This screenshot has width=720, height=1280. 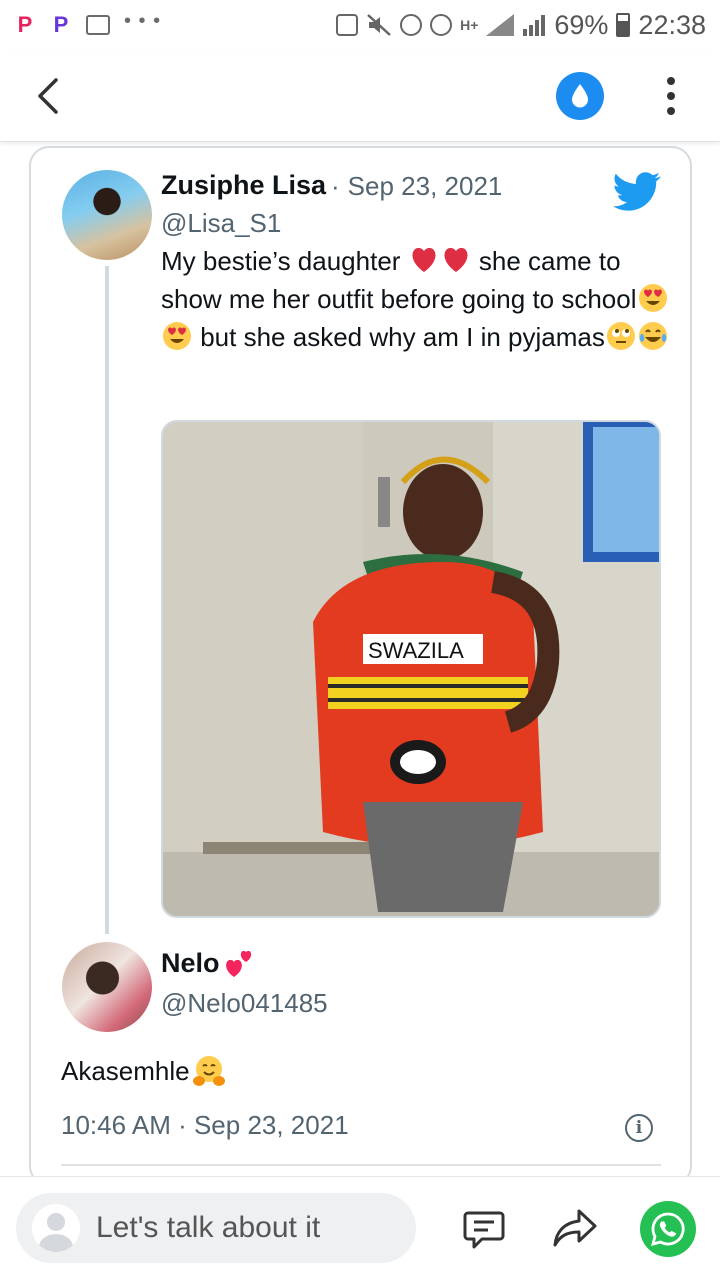 I want to click on whatsapp-button, so click(x=668, y=1229).